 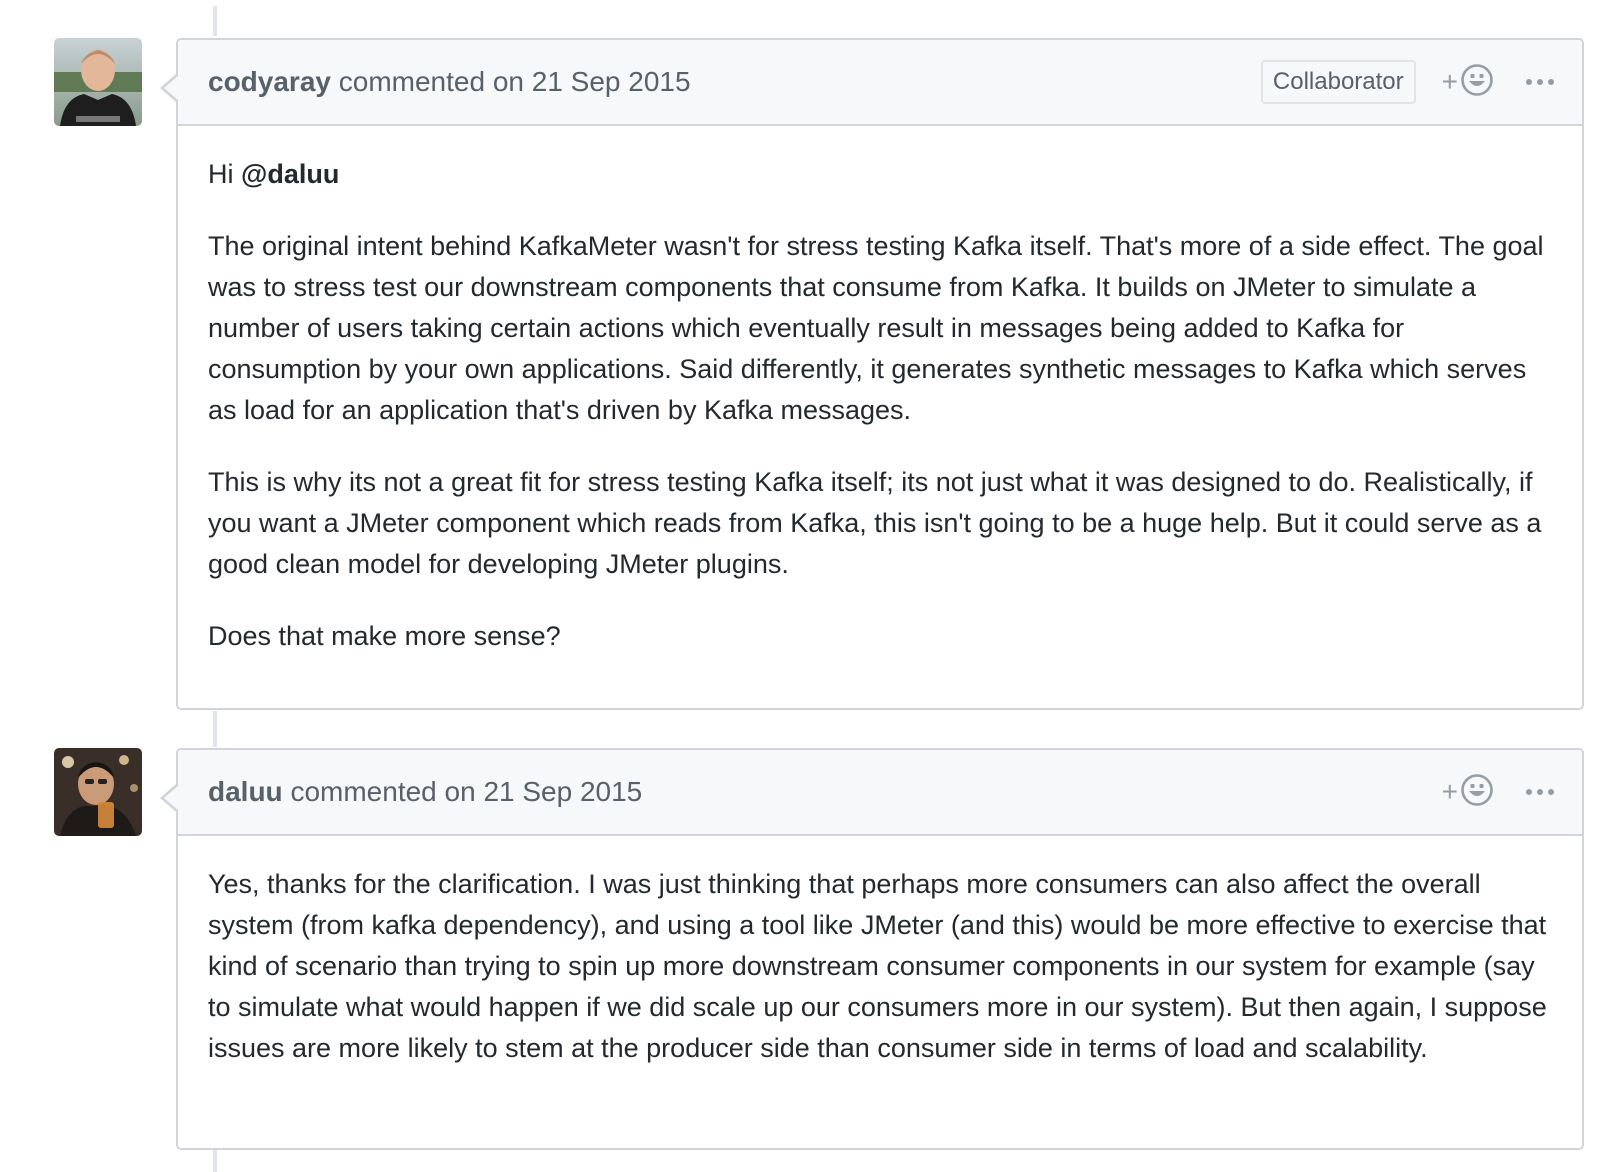 What do you see at coordinates (245, 791) in the screenshot?
I see `comment-author-link: daluu` at bounding box center [245, 791].